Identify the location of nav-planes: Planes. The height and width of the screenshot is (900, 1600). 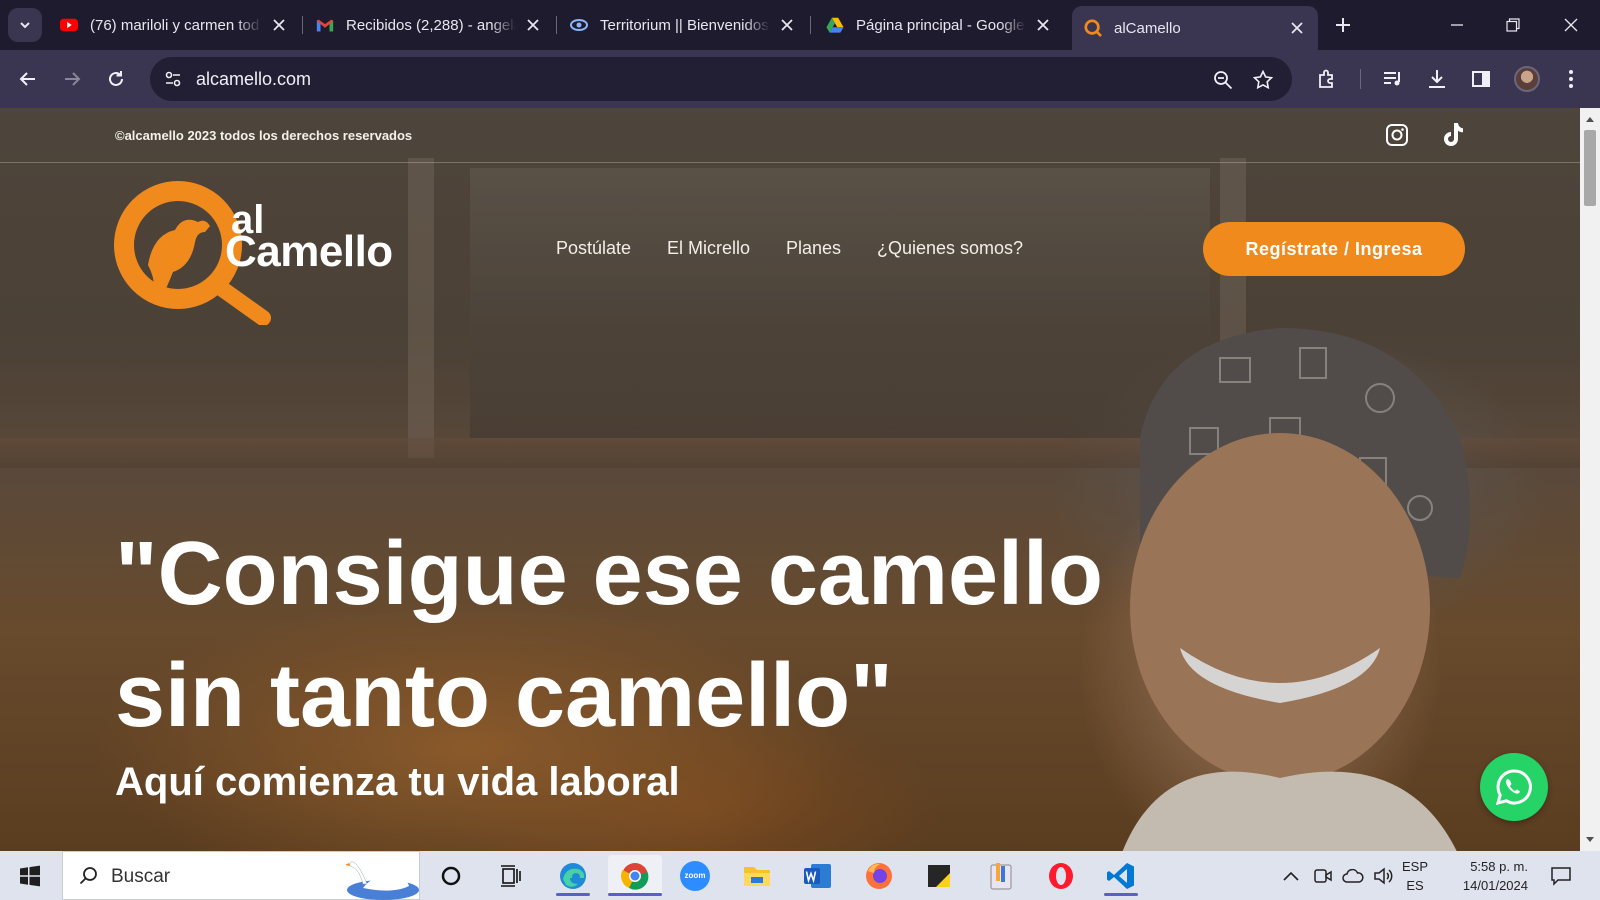
(813, 253).